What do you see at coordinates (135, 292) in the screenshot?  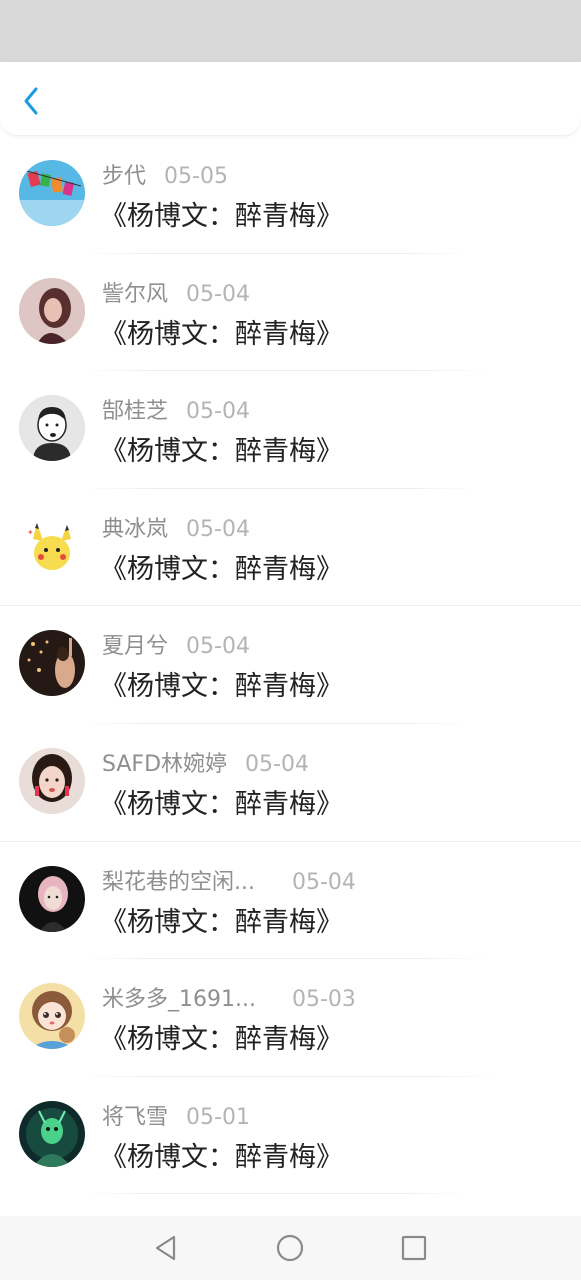 I see `user-name: 訾尔风` at bounding box center [135, 292].